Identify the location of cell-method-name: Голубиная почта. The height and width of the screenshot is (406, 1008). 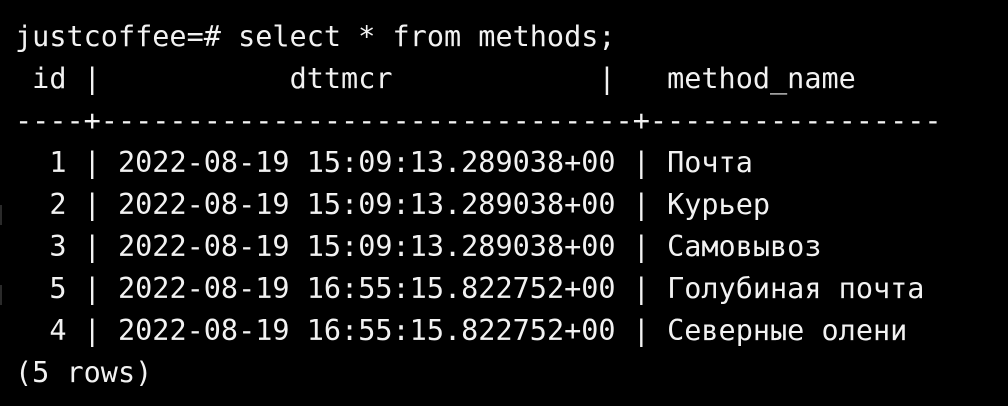
(796, 288).